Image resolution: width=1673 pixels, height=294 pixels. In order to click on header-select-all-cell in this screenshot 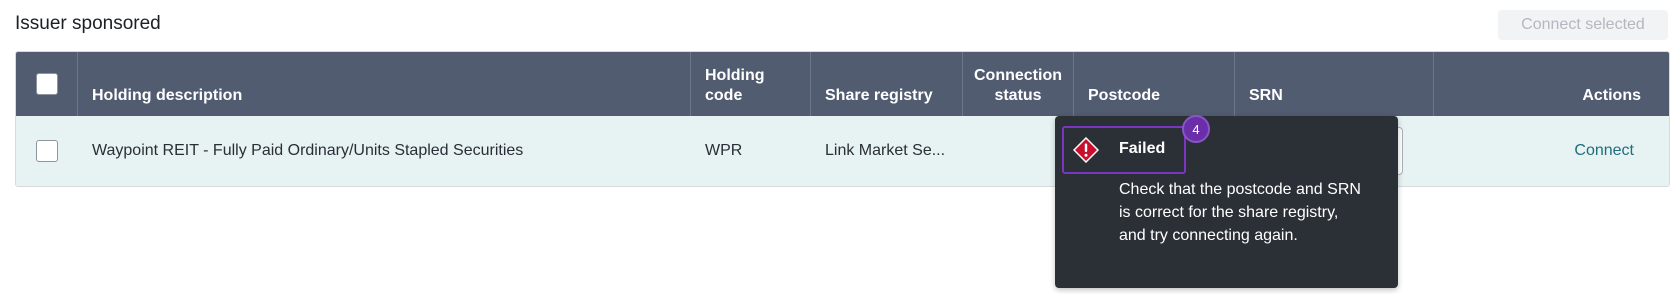, I will do `click(47, 84)`.